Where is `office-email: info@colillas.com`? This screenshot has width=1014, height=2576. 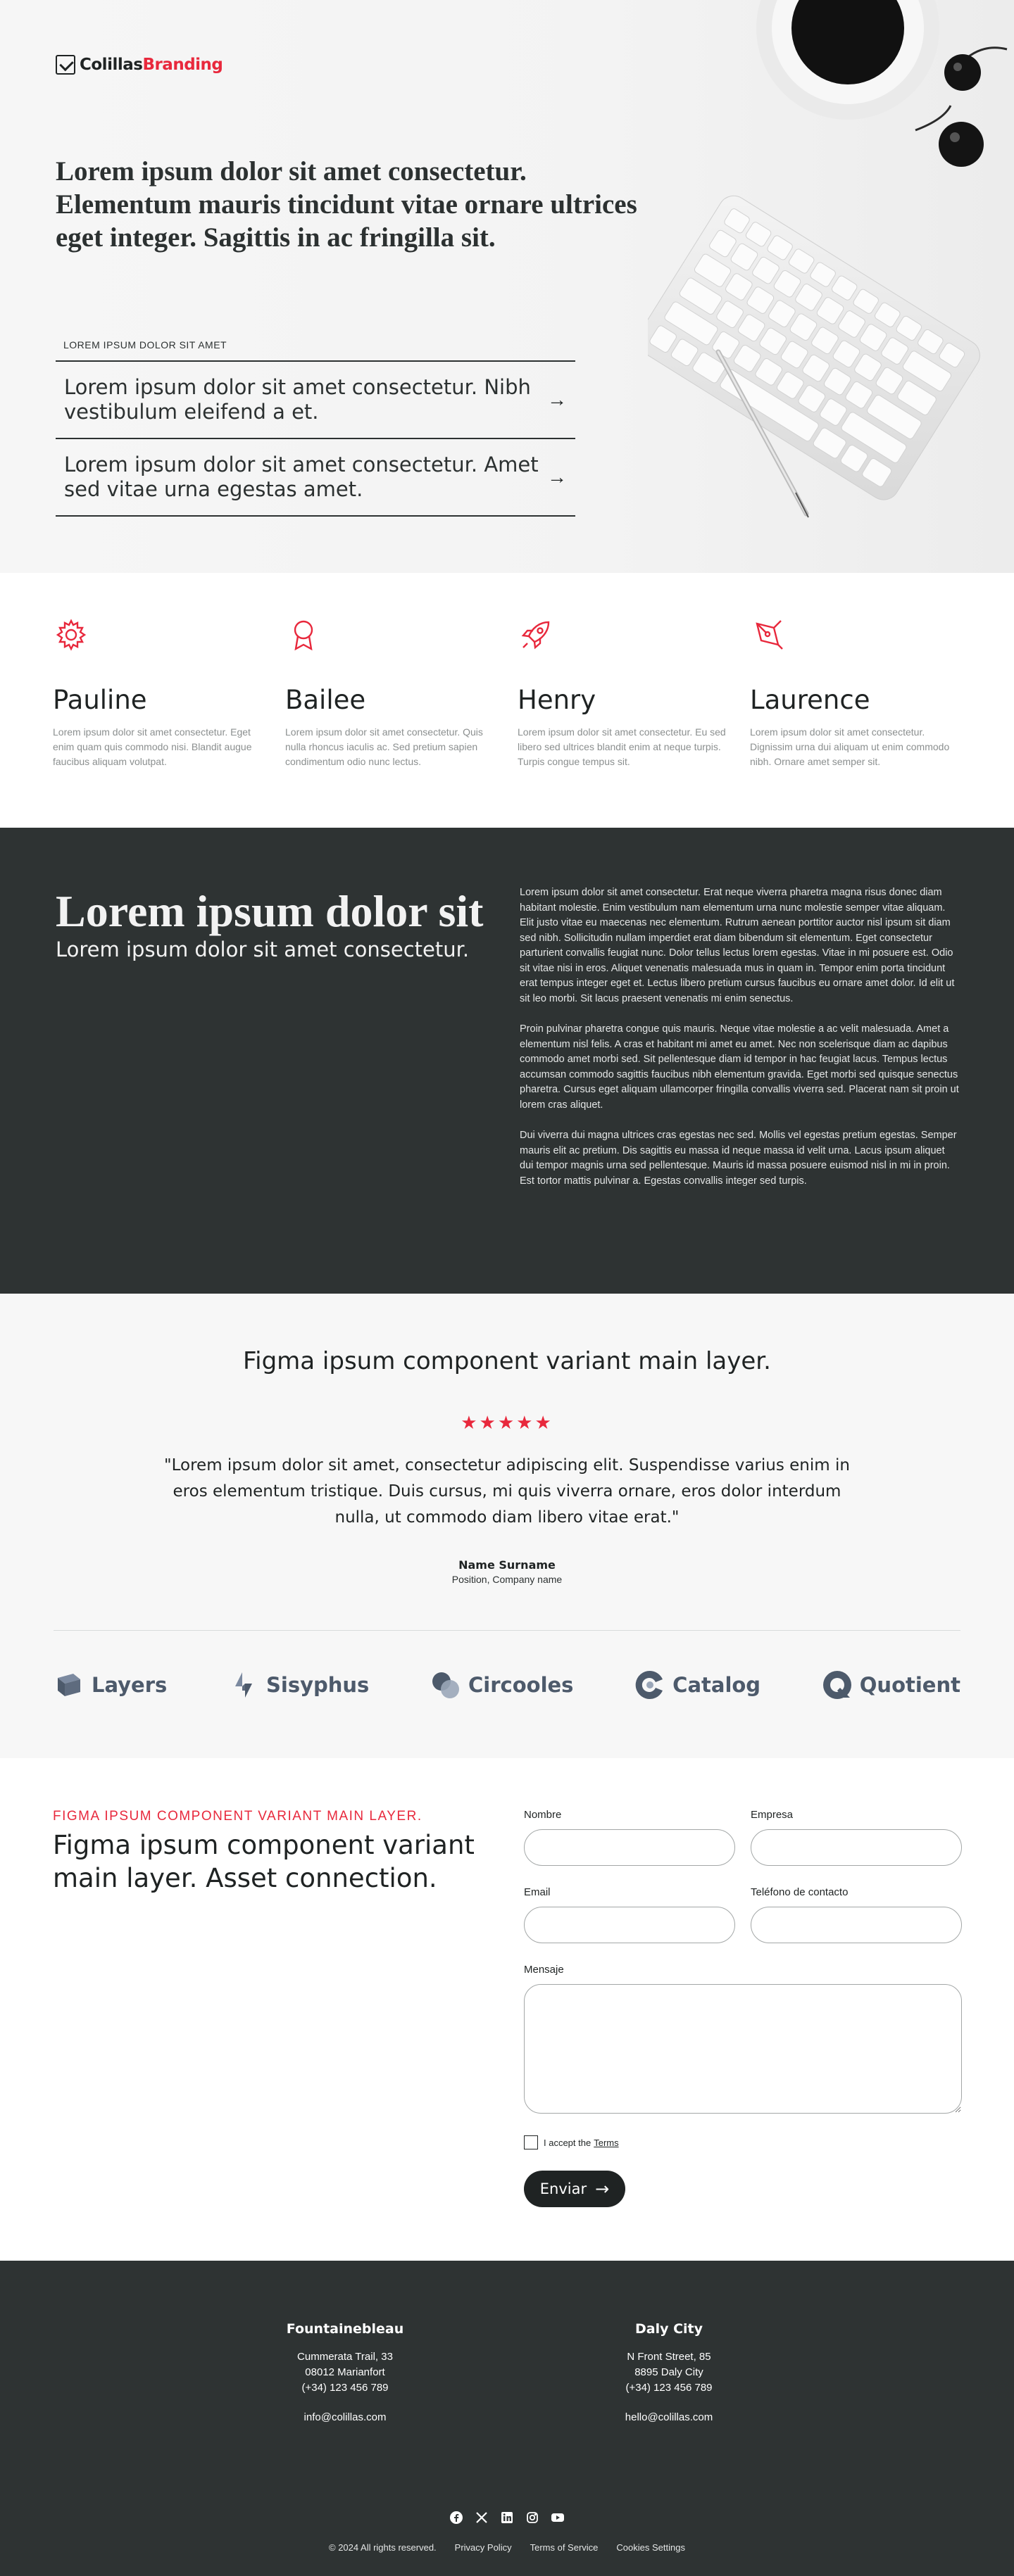
office-email: info@colillas.com is located at coordinates (345, 2417).